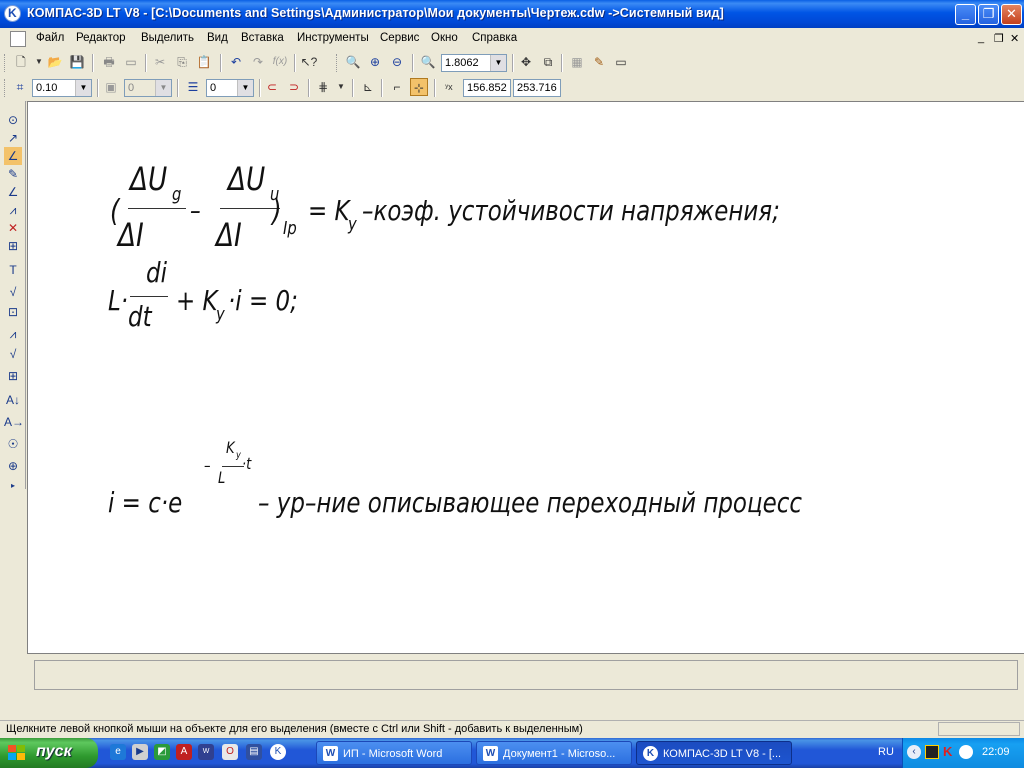  What do you see at coordinates (419, 87) in the screenshot?
I see `round-icon: ⊹` at bounding box center [419, 87].